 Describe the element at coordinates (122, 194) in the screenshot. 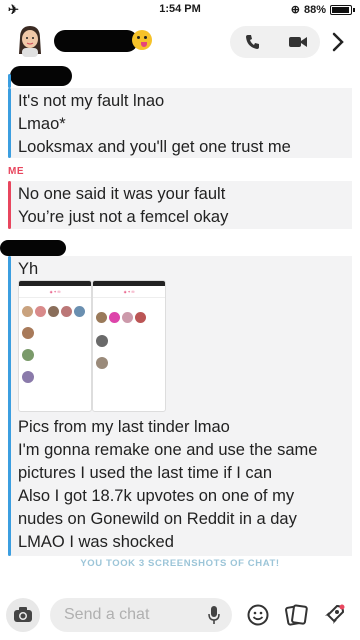

I see `message-text: No one said it was your fault` at that location.